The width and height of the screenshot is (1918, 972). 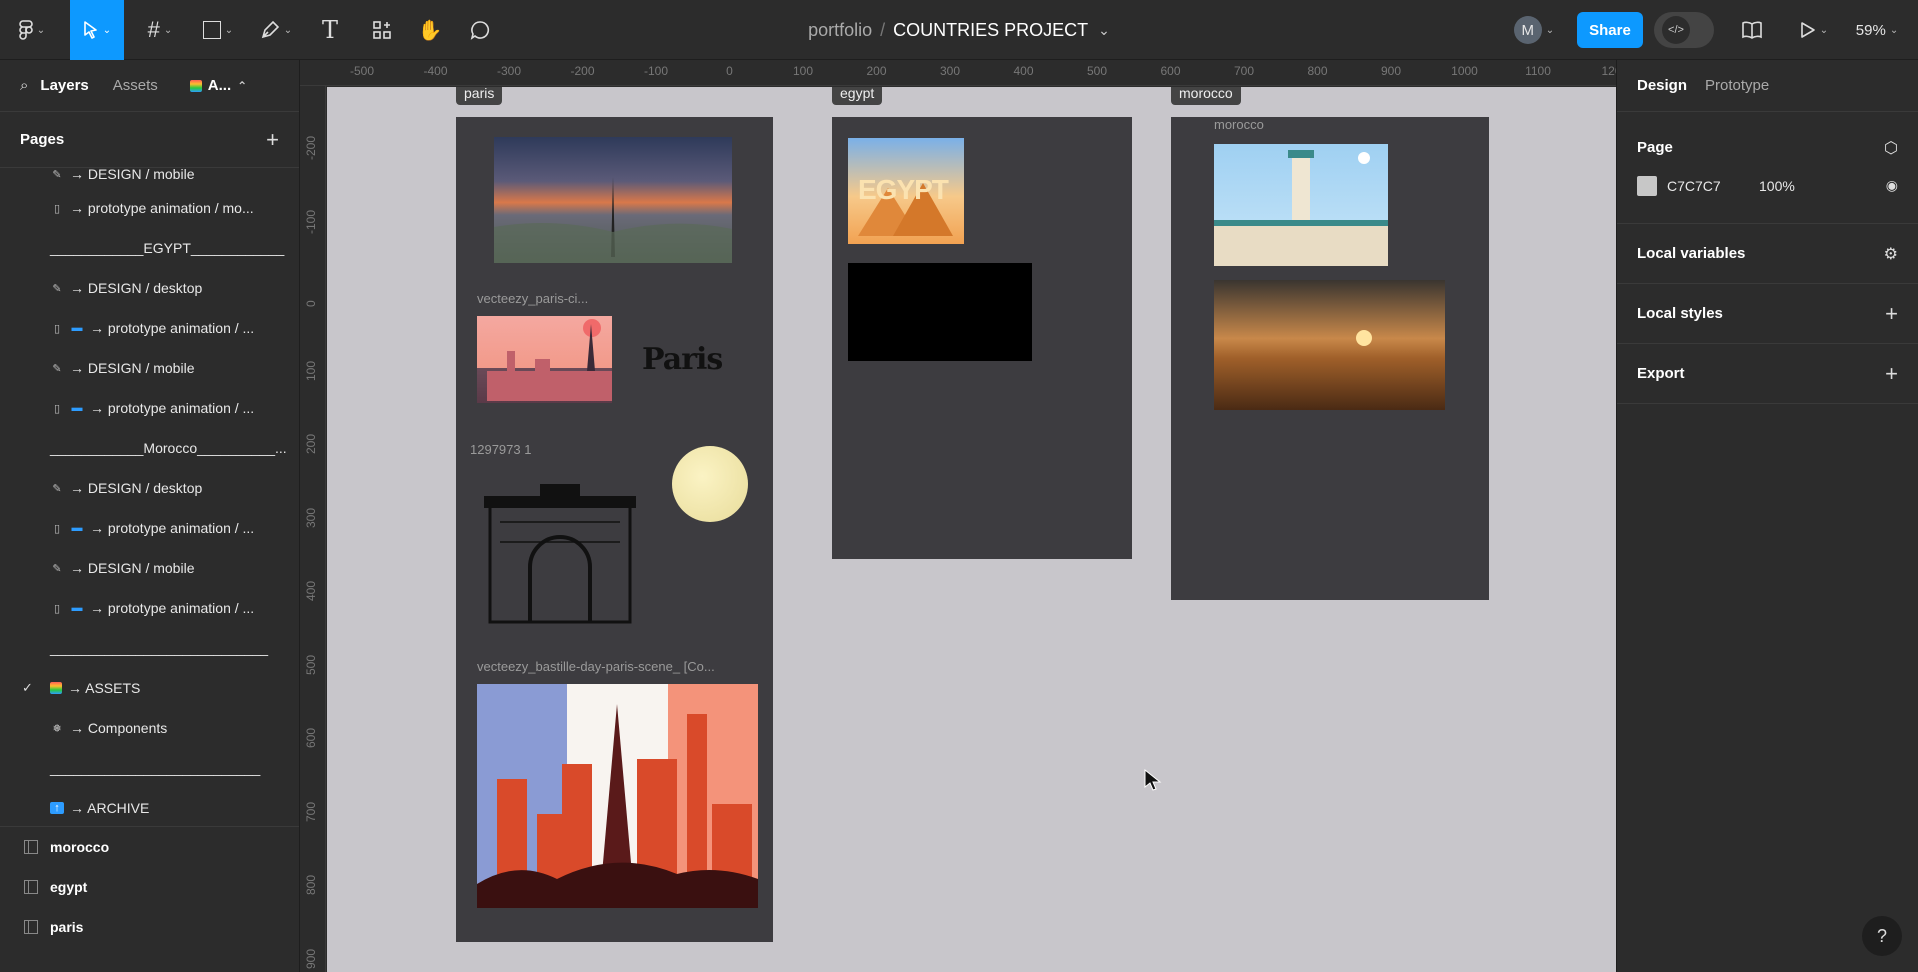 I want to click on layer-item-paris: paris, so click(x=149, y=927).